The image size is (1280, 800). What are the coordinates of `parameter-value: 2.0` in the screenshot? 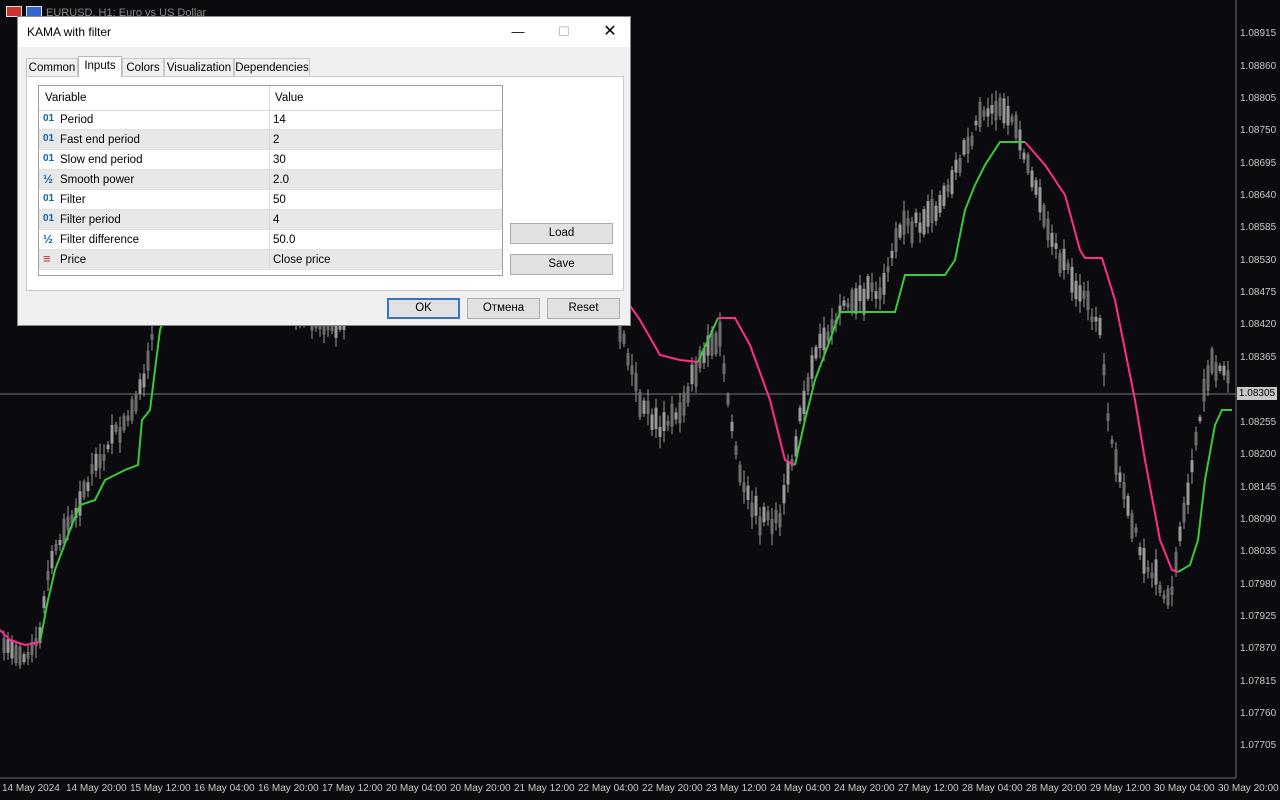 It's located at (281, 180).